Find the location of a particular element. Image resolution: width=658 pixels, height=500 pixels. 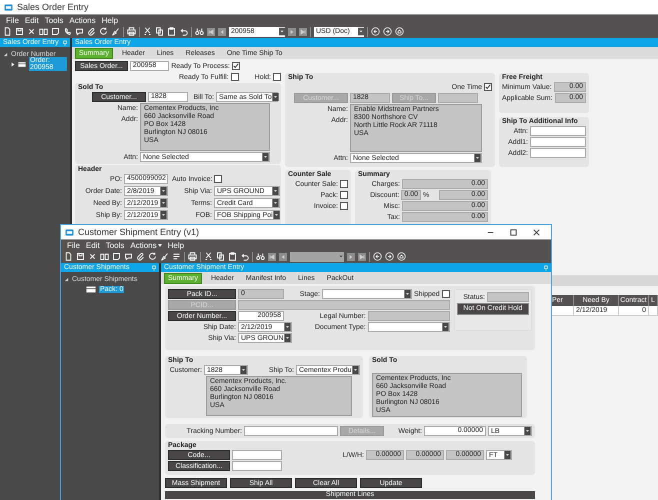

close-icon is located at coordinates (536, 232).